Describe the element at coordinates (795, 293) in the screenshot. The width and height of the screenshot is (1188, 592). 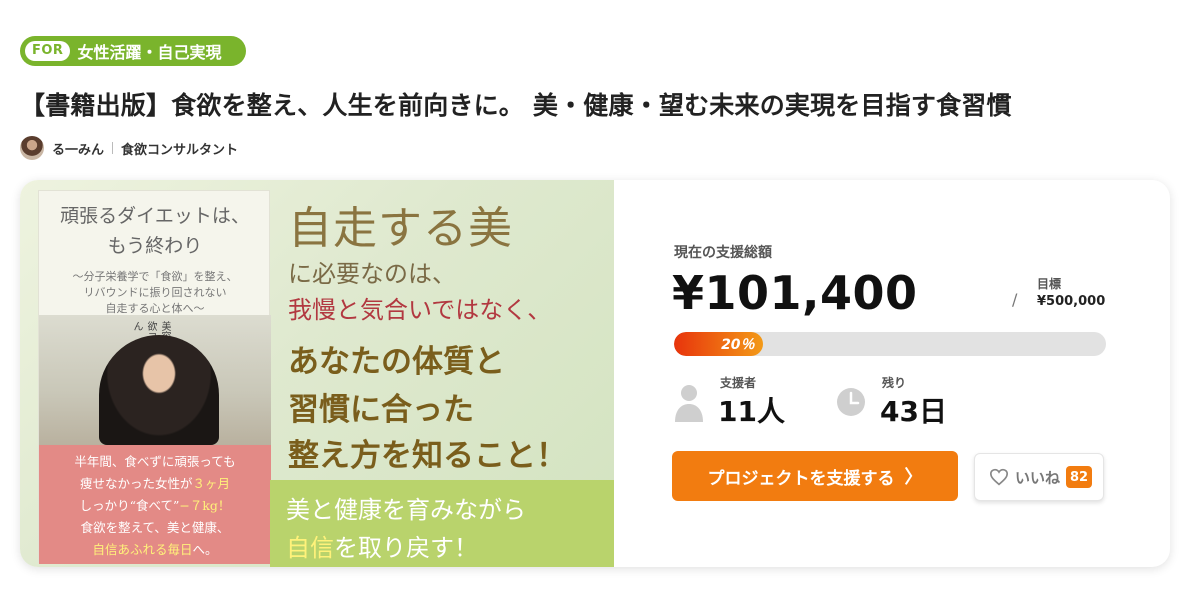
I see `total-amount: ¥101,400` at that location.